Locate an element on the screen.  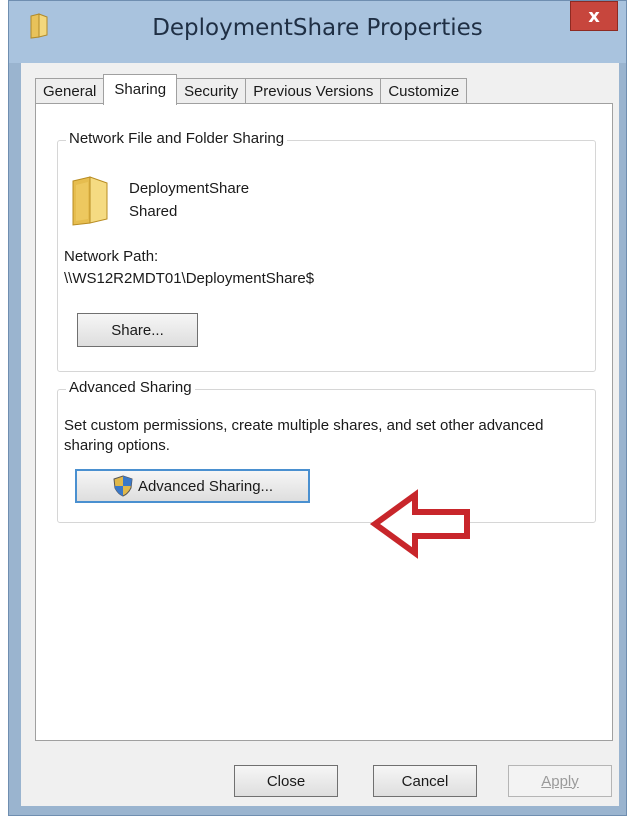
cancel-button: Cancel is located at coordinates (425, 781).